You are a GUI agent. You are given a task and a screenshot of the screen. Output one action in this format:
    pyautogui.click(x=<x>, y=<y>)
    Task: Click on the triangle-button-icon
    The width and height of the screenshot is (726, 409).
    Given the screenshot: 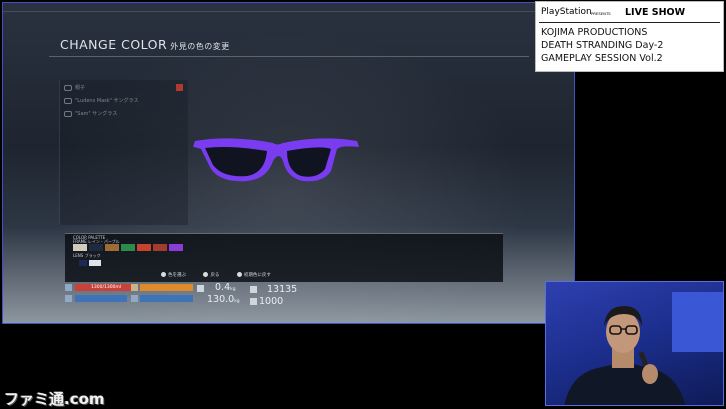 What is the action you would take?
    pyautogui.click(x=163, y=274)
    